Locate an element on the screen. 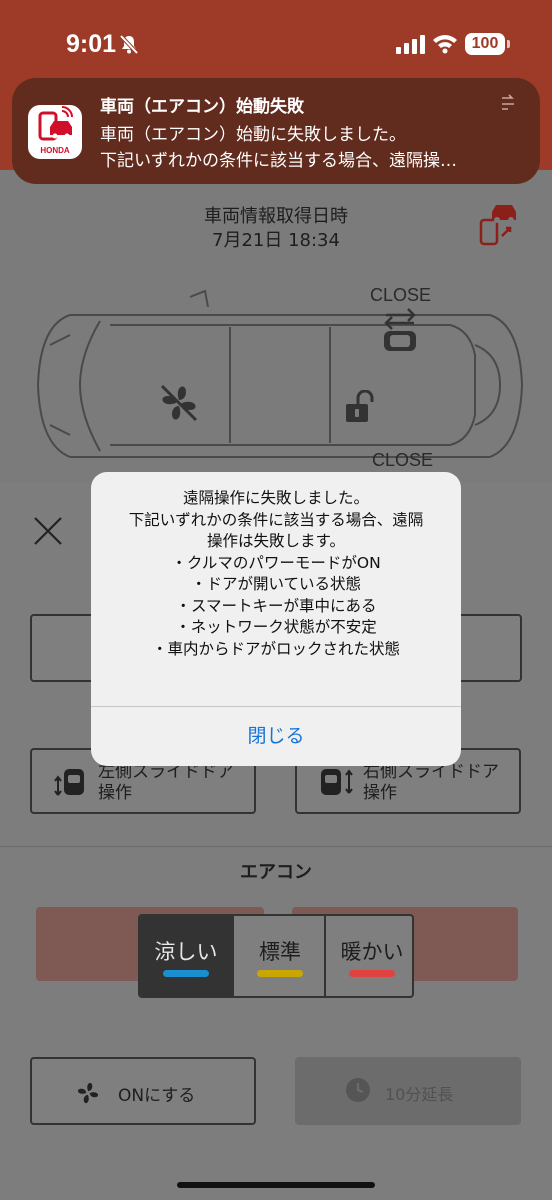 Image resolution: width=552 pixels, height=1200 pixels. mode-warm-color-bar is located at coordinates (372, 973).